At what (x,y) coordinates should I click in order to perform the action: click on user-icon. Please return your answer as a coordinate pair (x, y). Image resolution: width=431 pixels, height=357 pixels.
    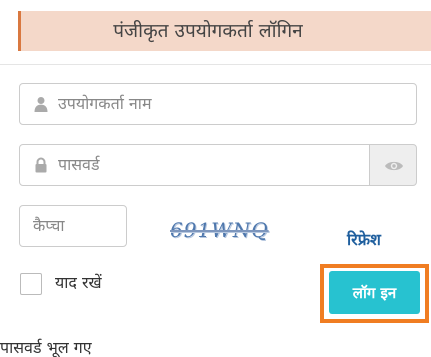
    Looking at the image, I should click on (41, 104).